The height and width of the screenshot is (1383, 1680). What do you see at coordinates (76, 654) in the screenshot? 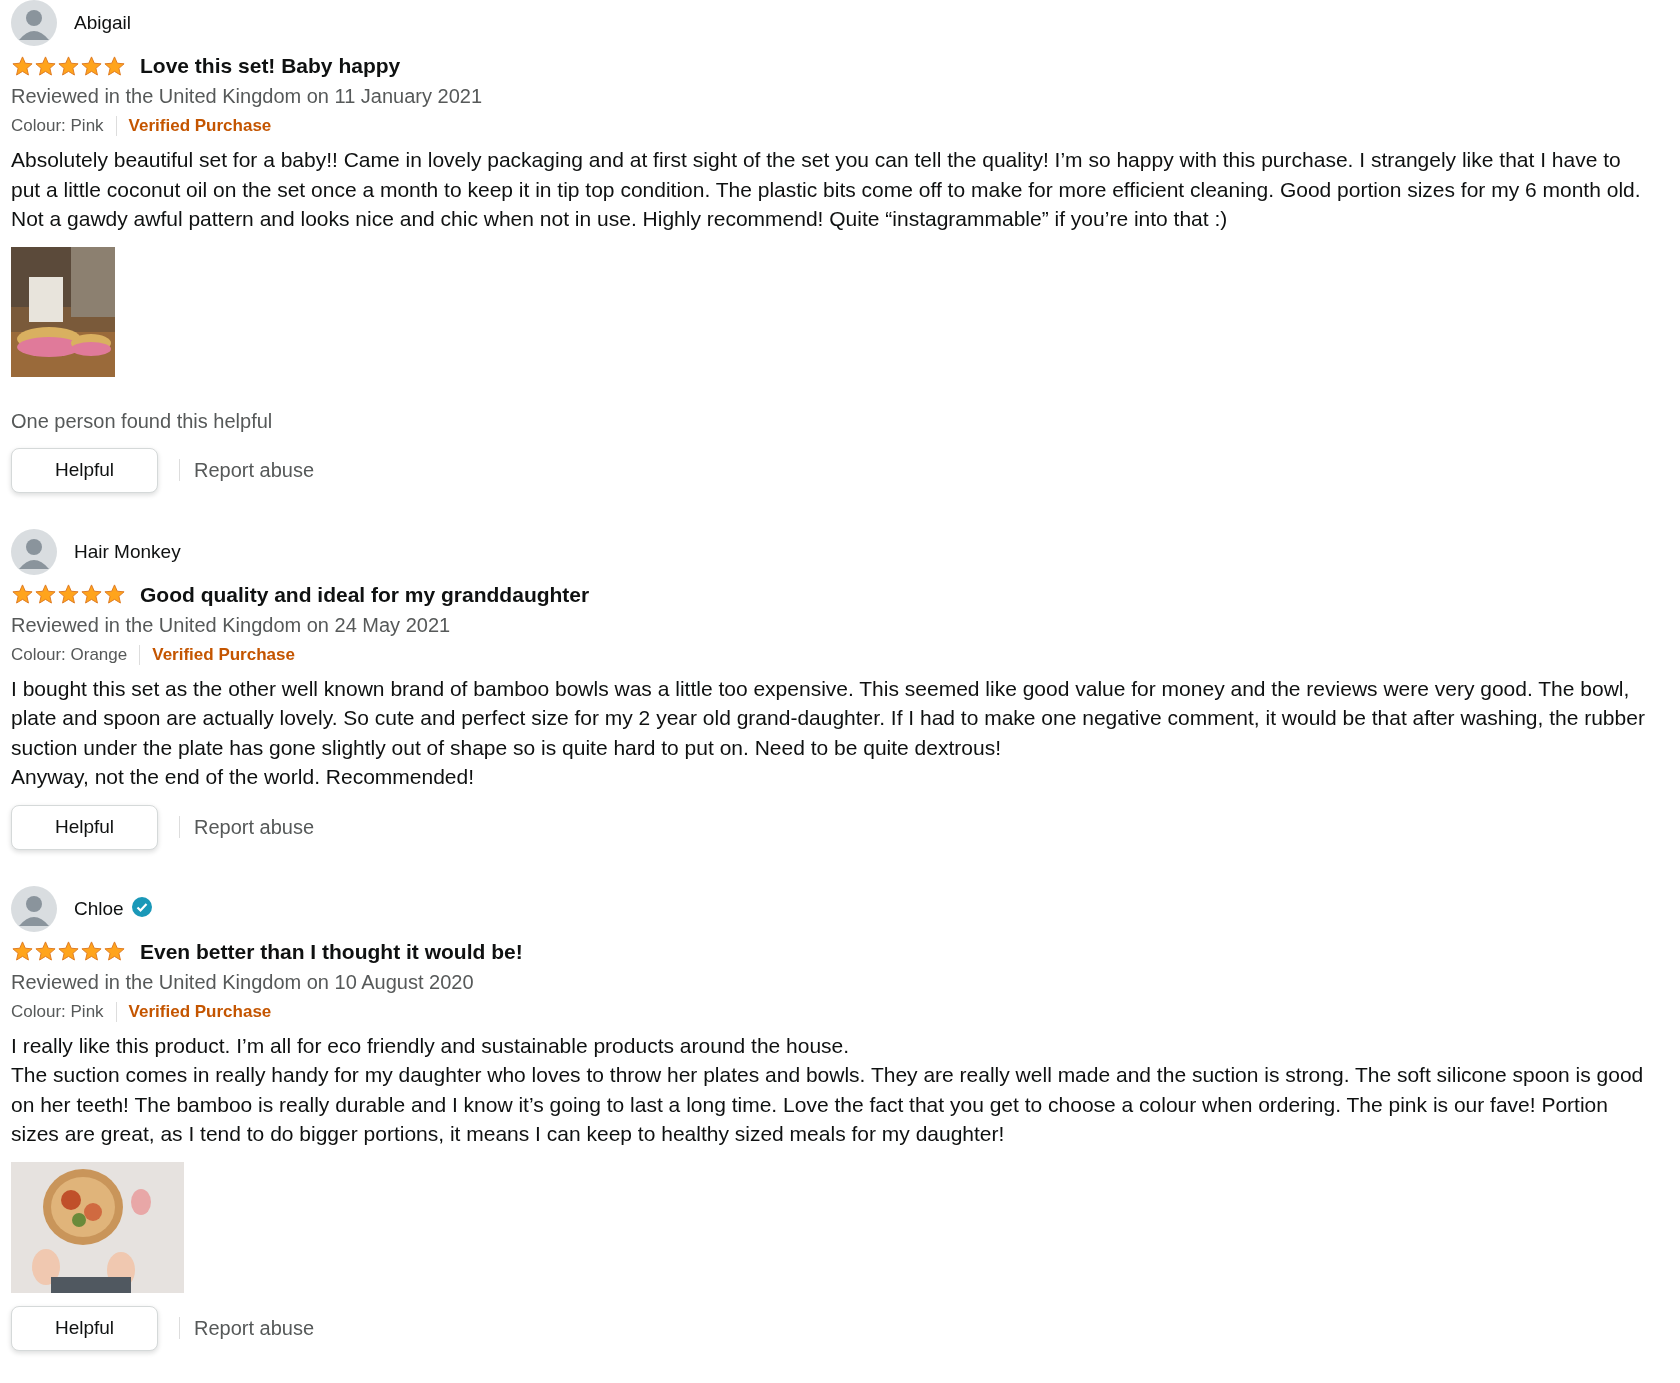
I see `colour-variant: Colour: Orange` at bounding box center [76, 654].